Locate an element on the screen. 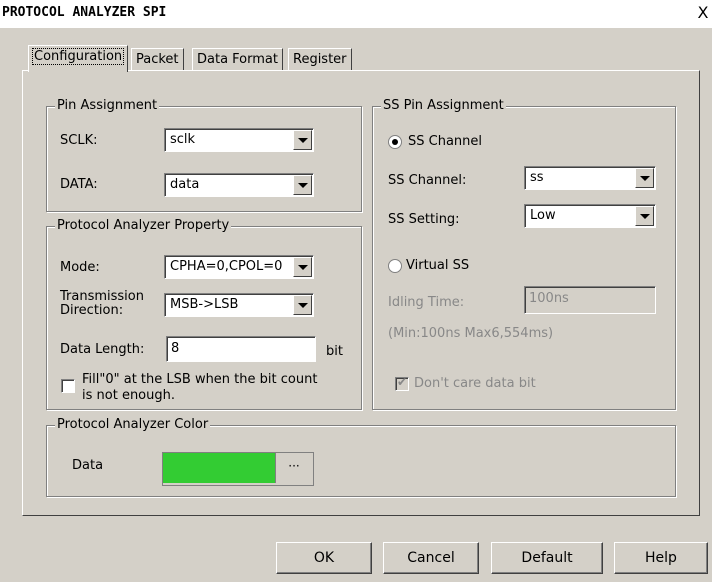 This screenshot has height=582, width=712. direction-select: MSB->LSB is located at coordinates (239, 305).